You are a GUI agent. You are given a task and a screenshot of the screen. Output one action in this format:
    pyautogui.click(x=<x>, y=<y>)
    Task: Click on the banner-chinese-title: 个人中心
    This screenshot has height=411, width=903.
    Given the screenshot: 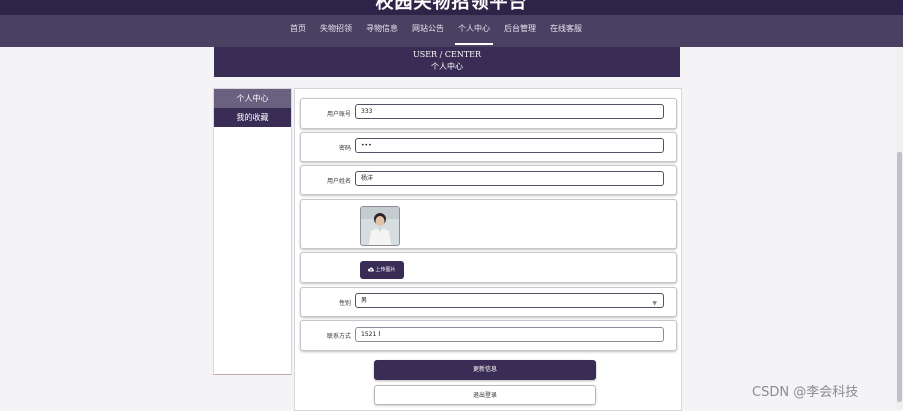 What is the action you would take?
    pyautogui.click(x=447, y=66)
    